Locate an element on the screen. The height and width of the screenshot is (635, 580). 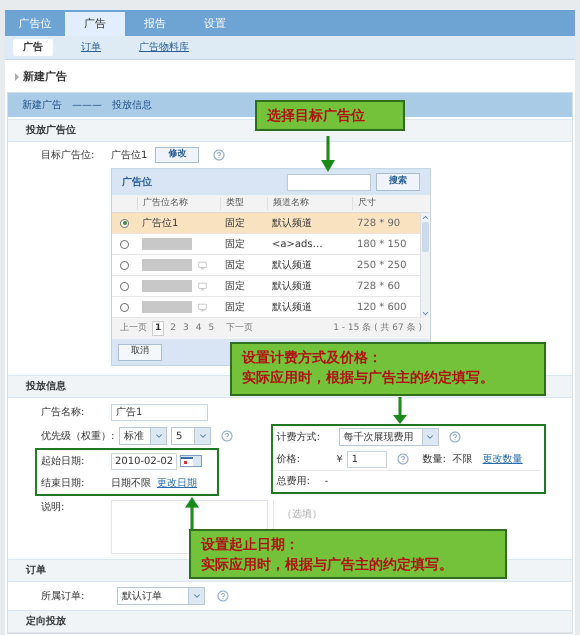
total-value: - is located at coordinates (326, 482).